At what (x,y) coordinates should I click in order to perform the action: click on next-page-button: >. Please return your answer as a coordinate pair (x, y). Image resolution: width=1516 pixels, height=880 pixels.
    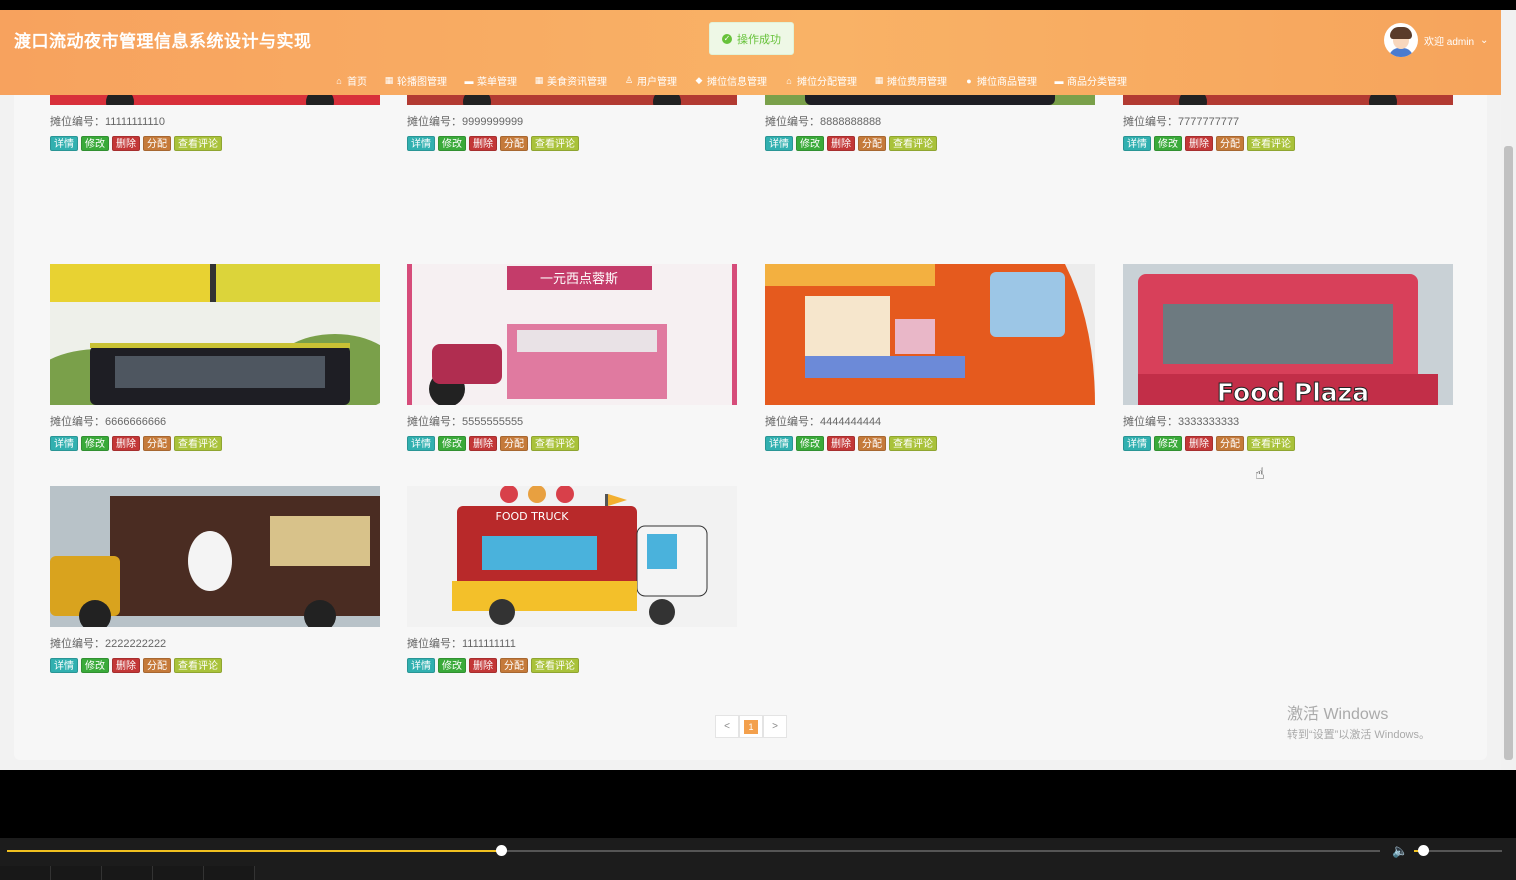
    Looking at the image, I should click on (775, 726).